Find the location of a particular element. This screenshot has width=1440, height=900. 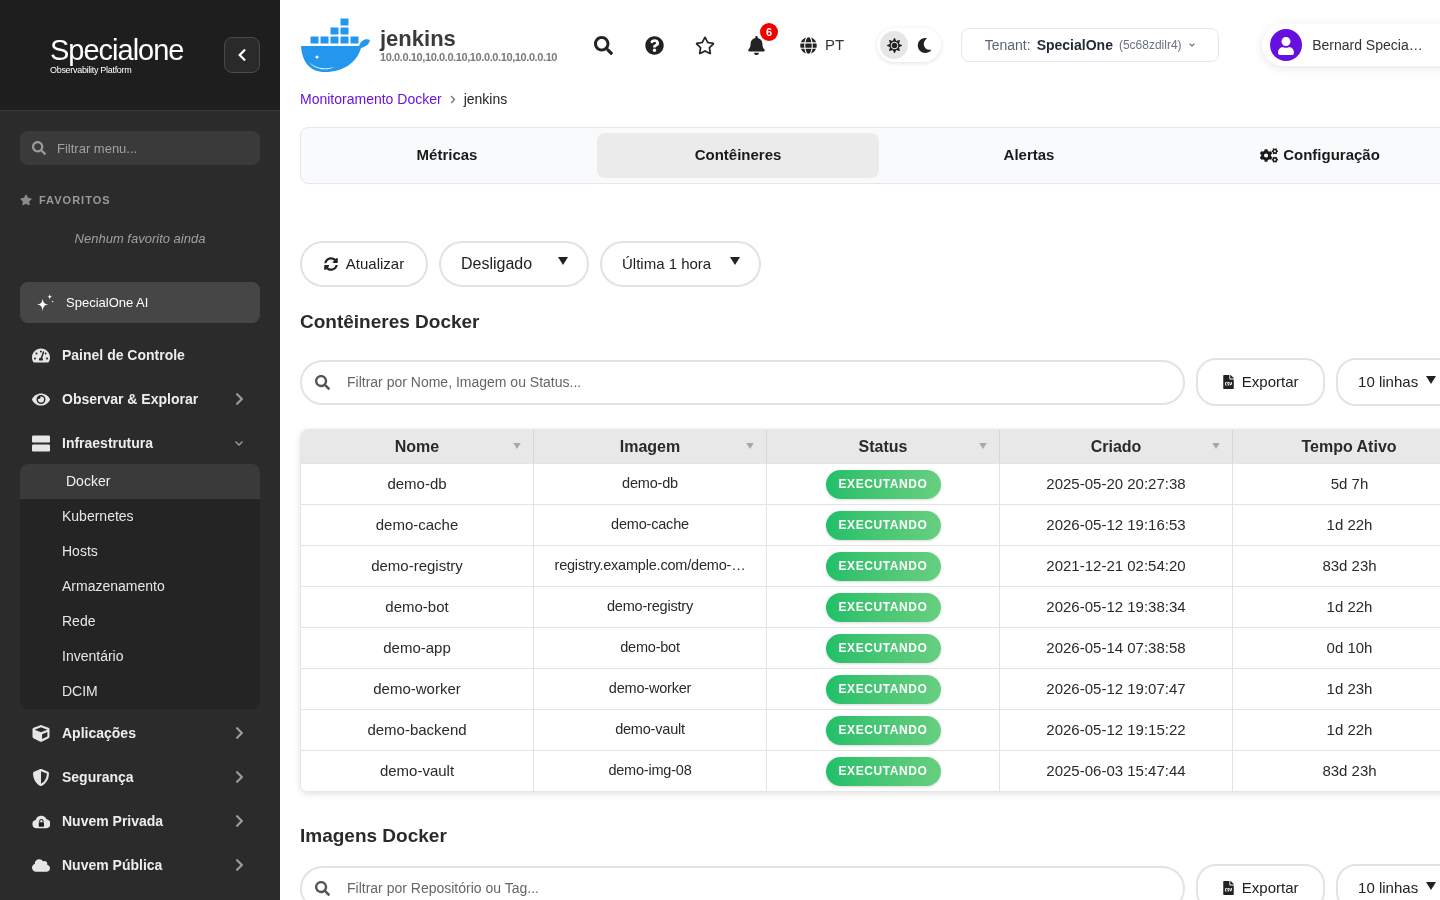

submenu-item: Inventário is located at coordinates (140, 656).